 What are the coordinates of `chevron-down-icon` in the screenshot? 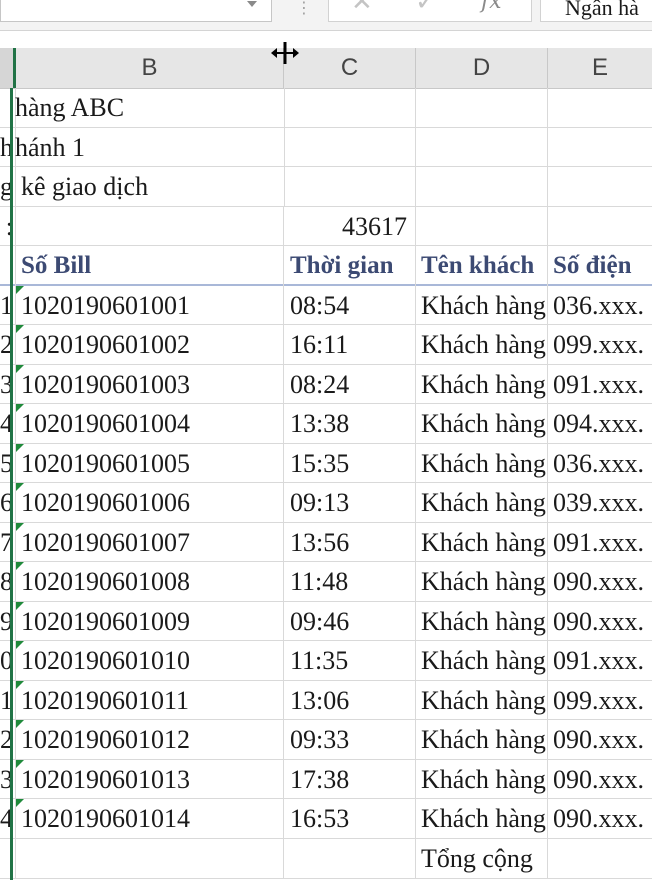 It's located at (252, 4).